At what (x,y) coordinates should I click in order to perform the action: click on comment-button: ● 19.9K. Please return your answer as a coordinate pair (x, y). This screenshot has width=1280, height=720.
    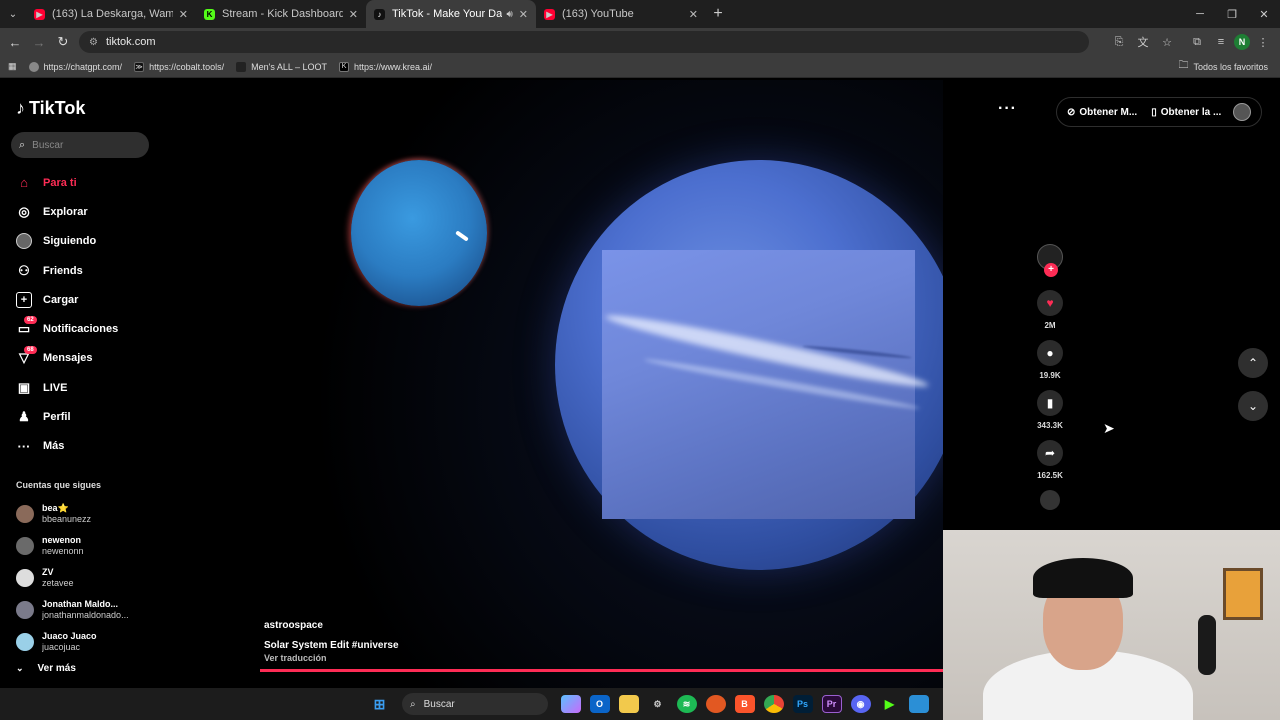
    Looking at the image, I should click on (1050, 360).